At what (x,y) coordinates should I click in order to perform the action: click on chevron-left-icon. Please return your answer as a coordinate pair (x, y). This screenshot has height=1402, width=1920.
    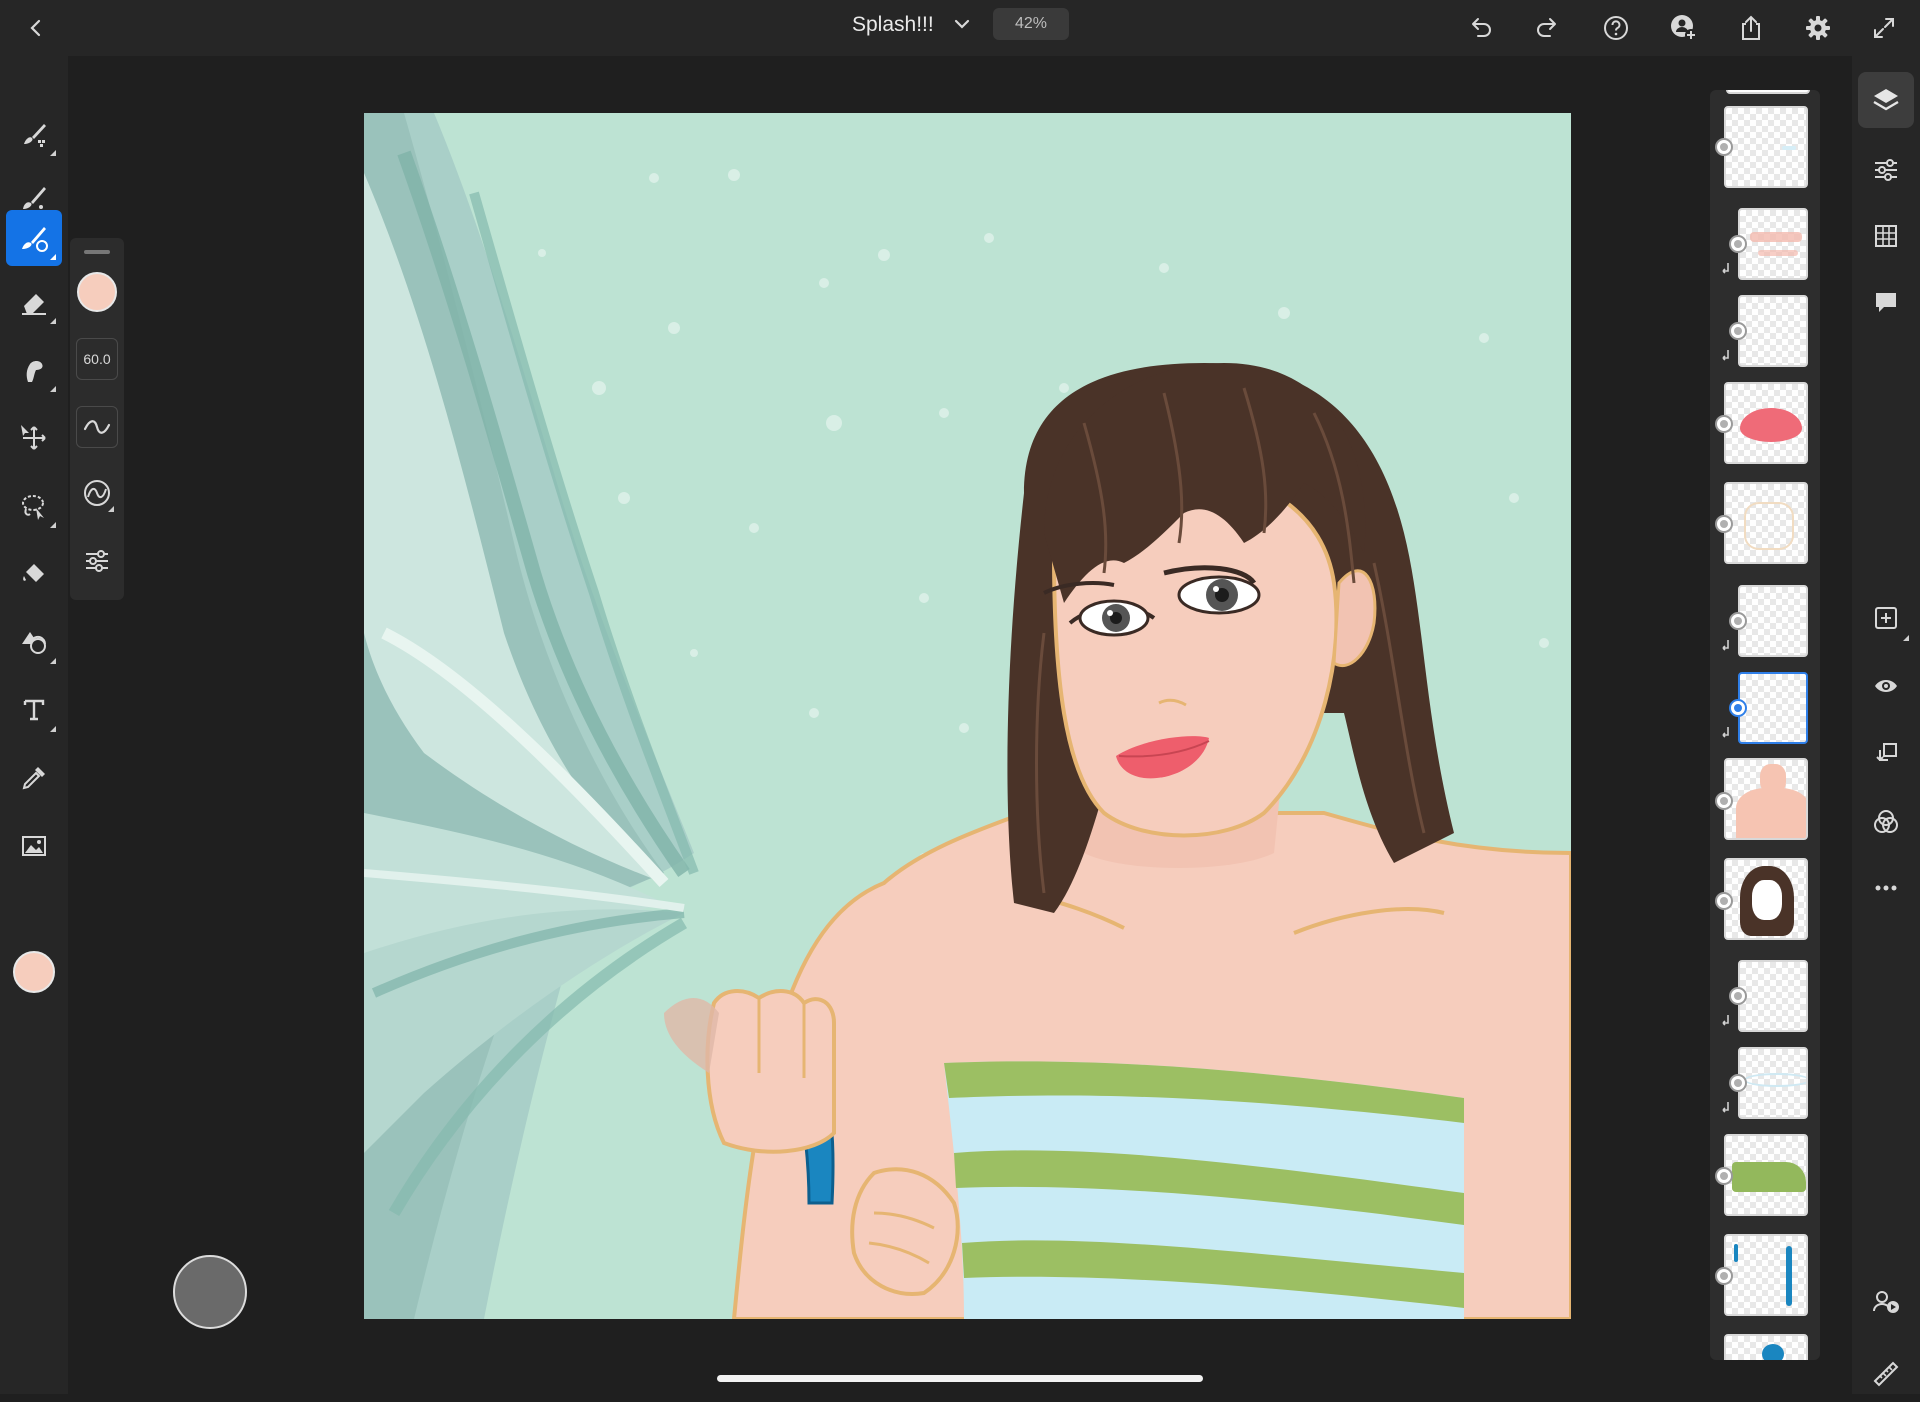
    Looking at the image, I should click on (35, 28).